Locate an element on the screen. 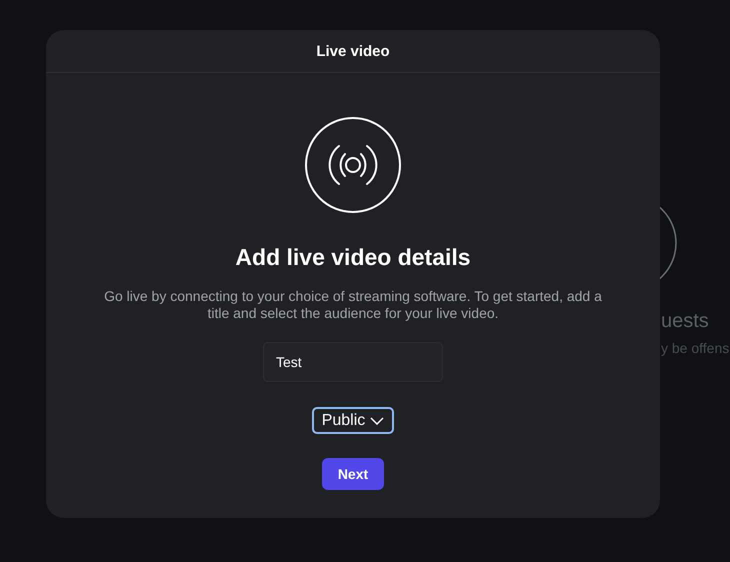 This screenshot has height=562, width=730. caret-icon is located at coordinates (377, 420).